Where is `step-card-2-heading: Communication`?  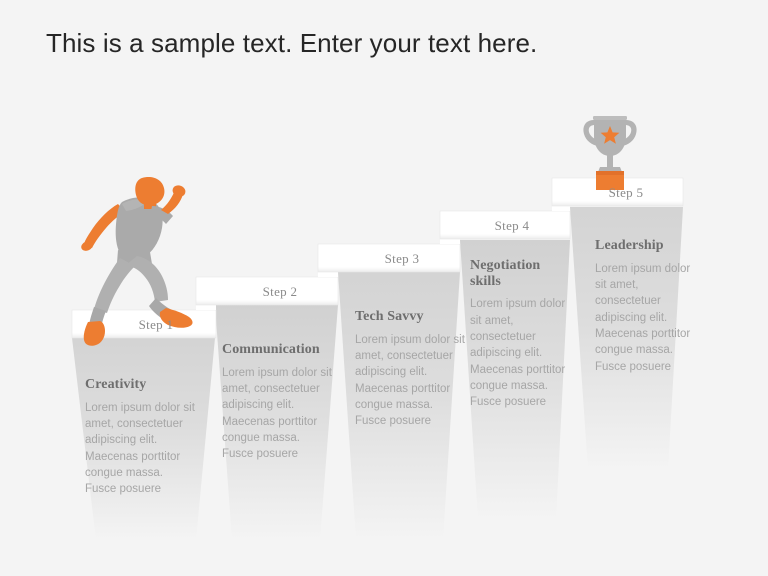 step-card-2-heading: Communication is located at coordinates (271, 349).